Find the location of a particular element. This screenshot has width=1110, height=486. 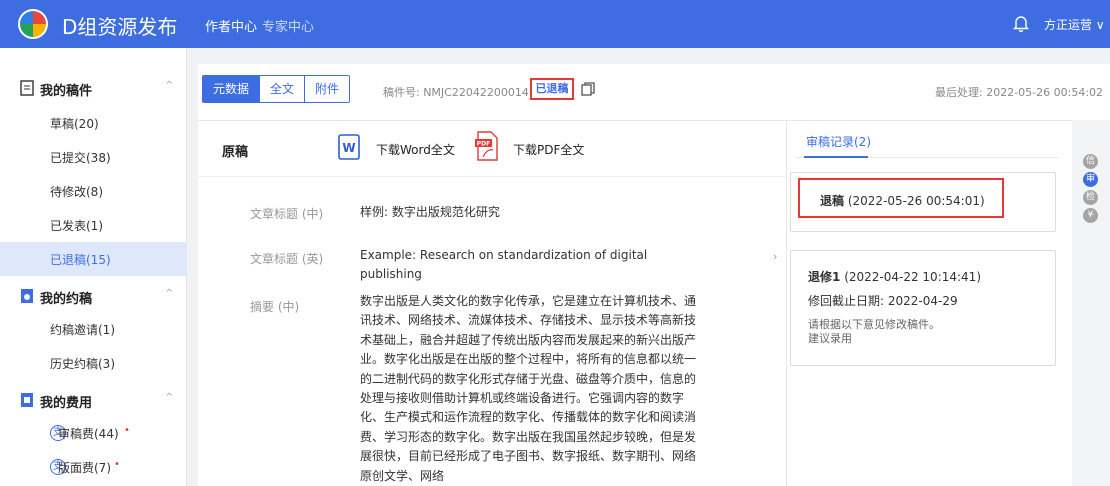

last-processed: 最后处理: 2022-05-26 00:54:02 is located at coordinates (1019, 92).